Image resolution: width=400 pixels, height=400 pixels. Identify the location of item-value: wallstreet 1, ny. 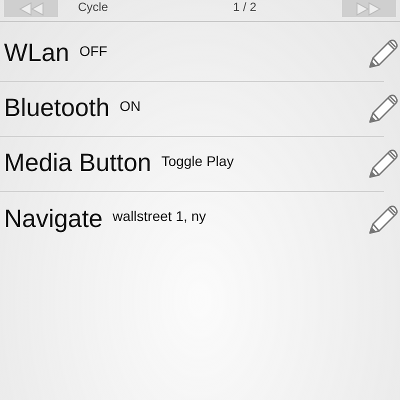
(159, 216).